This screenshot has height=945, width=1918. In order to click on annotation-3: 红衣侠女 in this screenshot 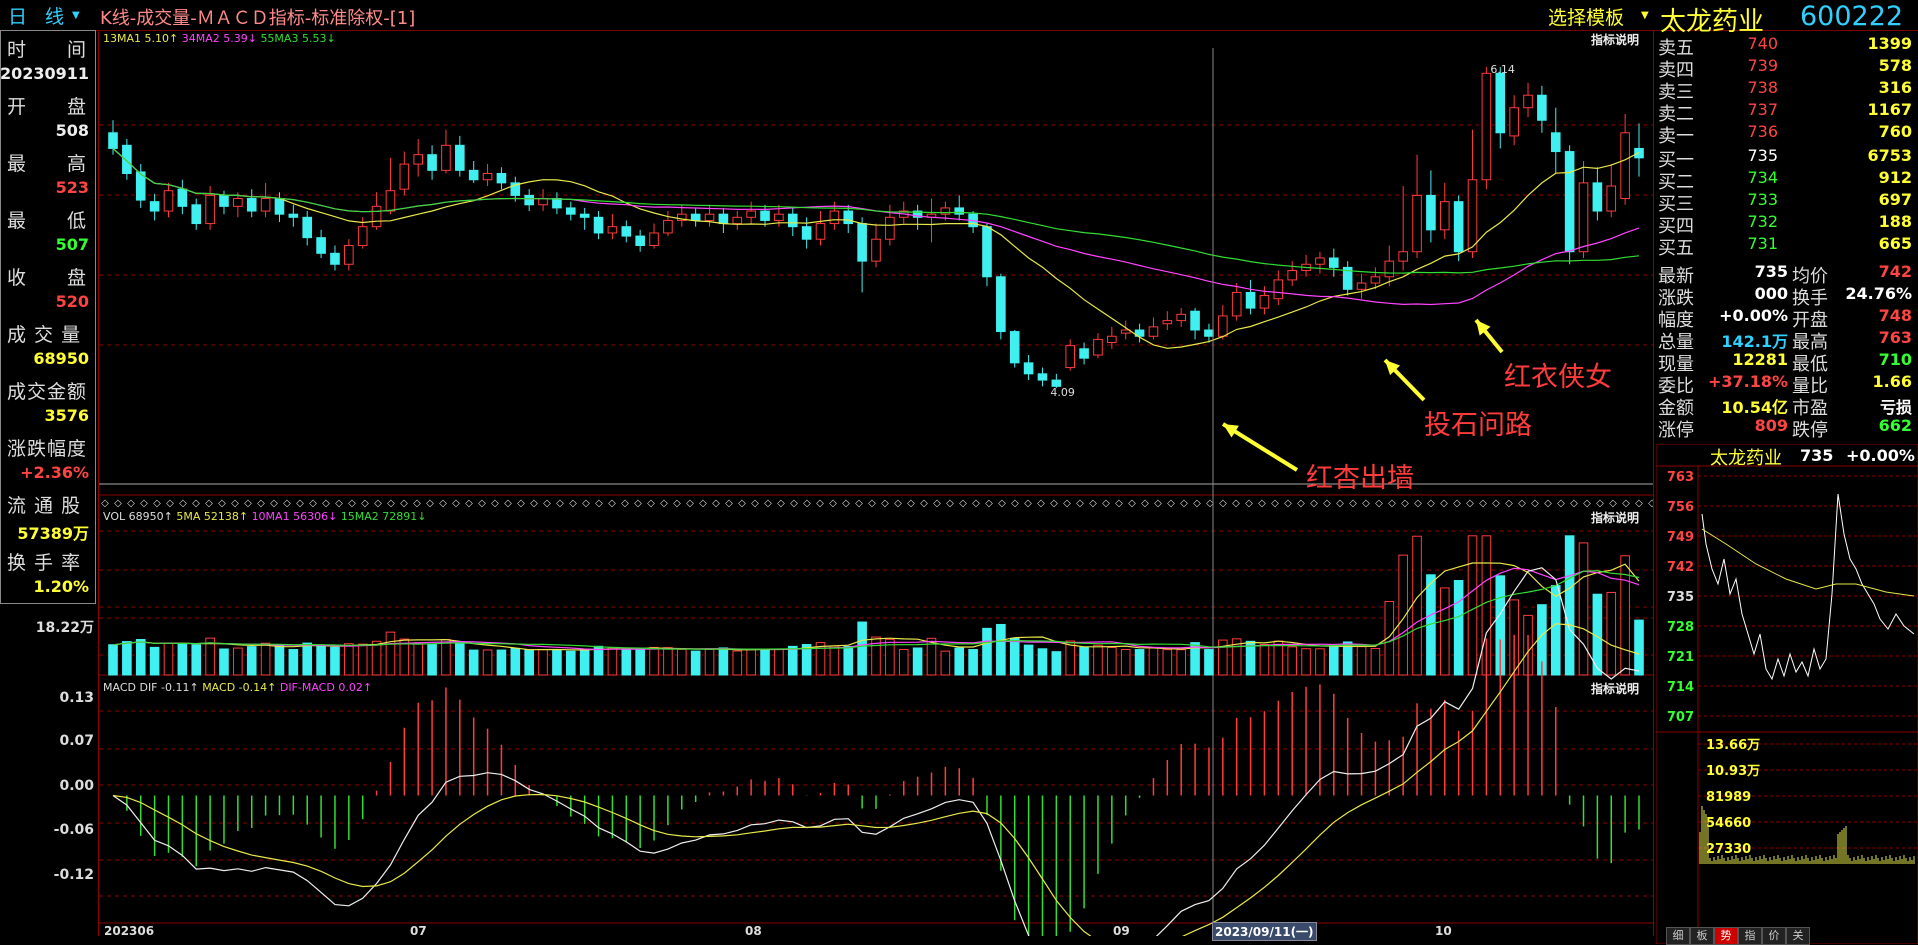, I will do `click(1558, 377)`.